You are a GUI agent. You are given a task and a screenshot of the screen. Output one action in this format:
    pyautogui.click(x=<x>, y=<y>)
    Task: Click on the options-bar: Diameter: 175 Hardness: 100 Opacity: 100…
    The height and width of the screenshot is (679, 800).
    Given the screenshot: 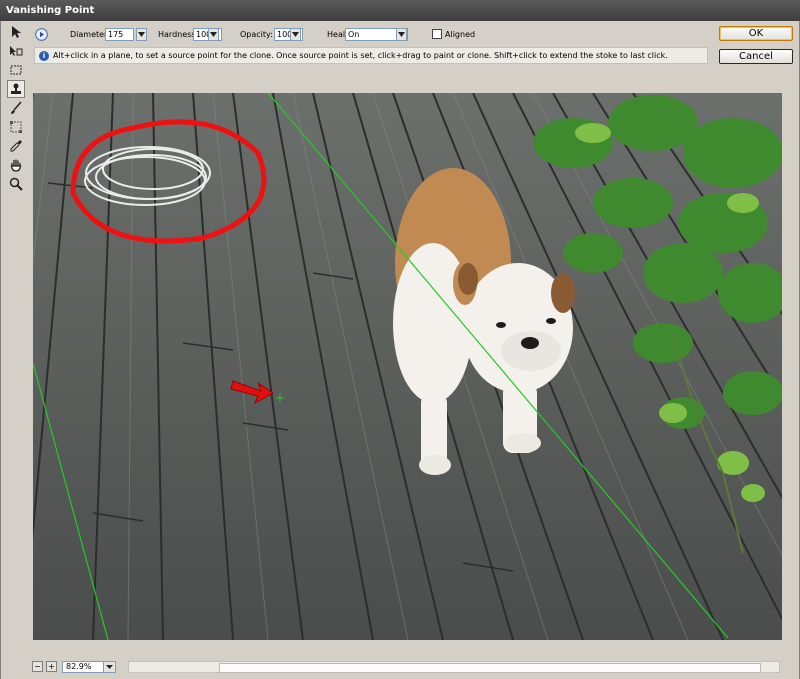 What is the action you would take?
    pyautogui.click(x=370, y=34)
    